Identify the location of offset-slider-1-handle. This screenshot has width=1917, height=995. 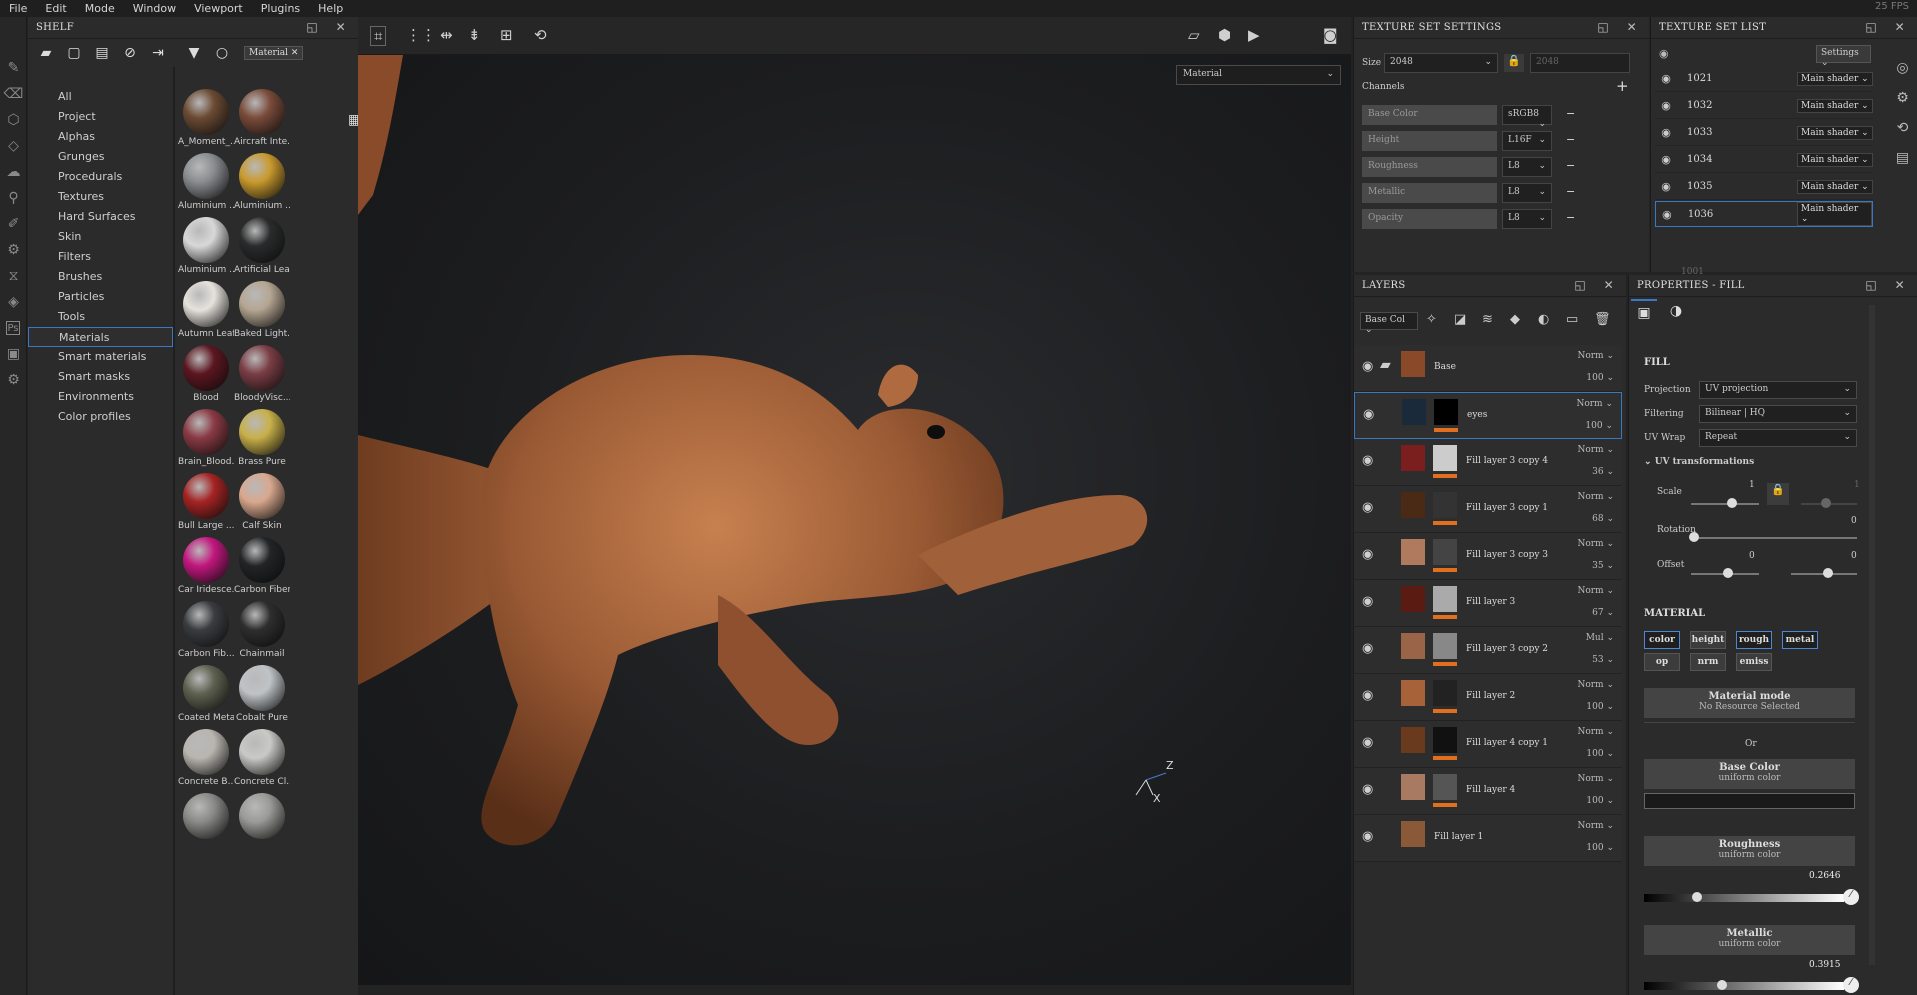
(1728, 573).